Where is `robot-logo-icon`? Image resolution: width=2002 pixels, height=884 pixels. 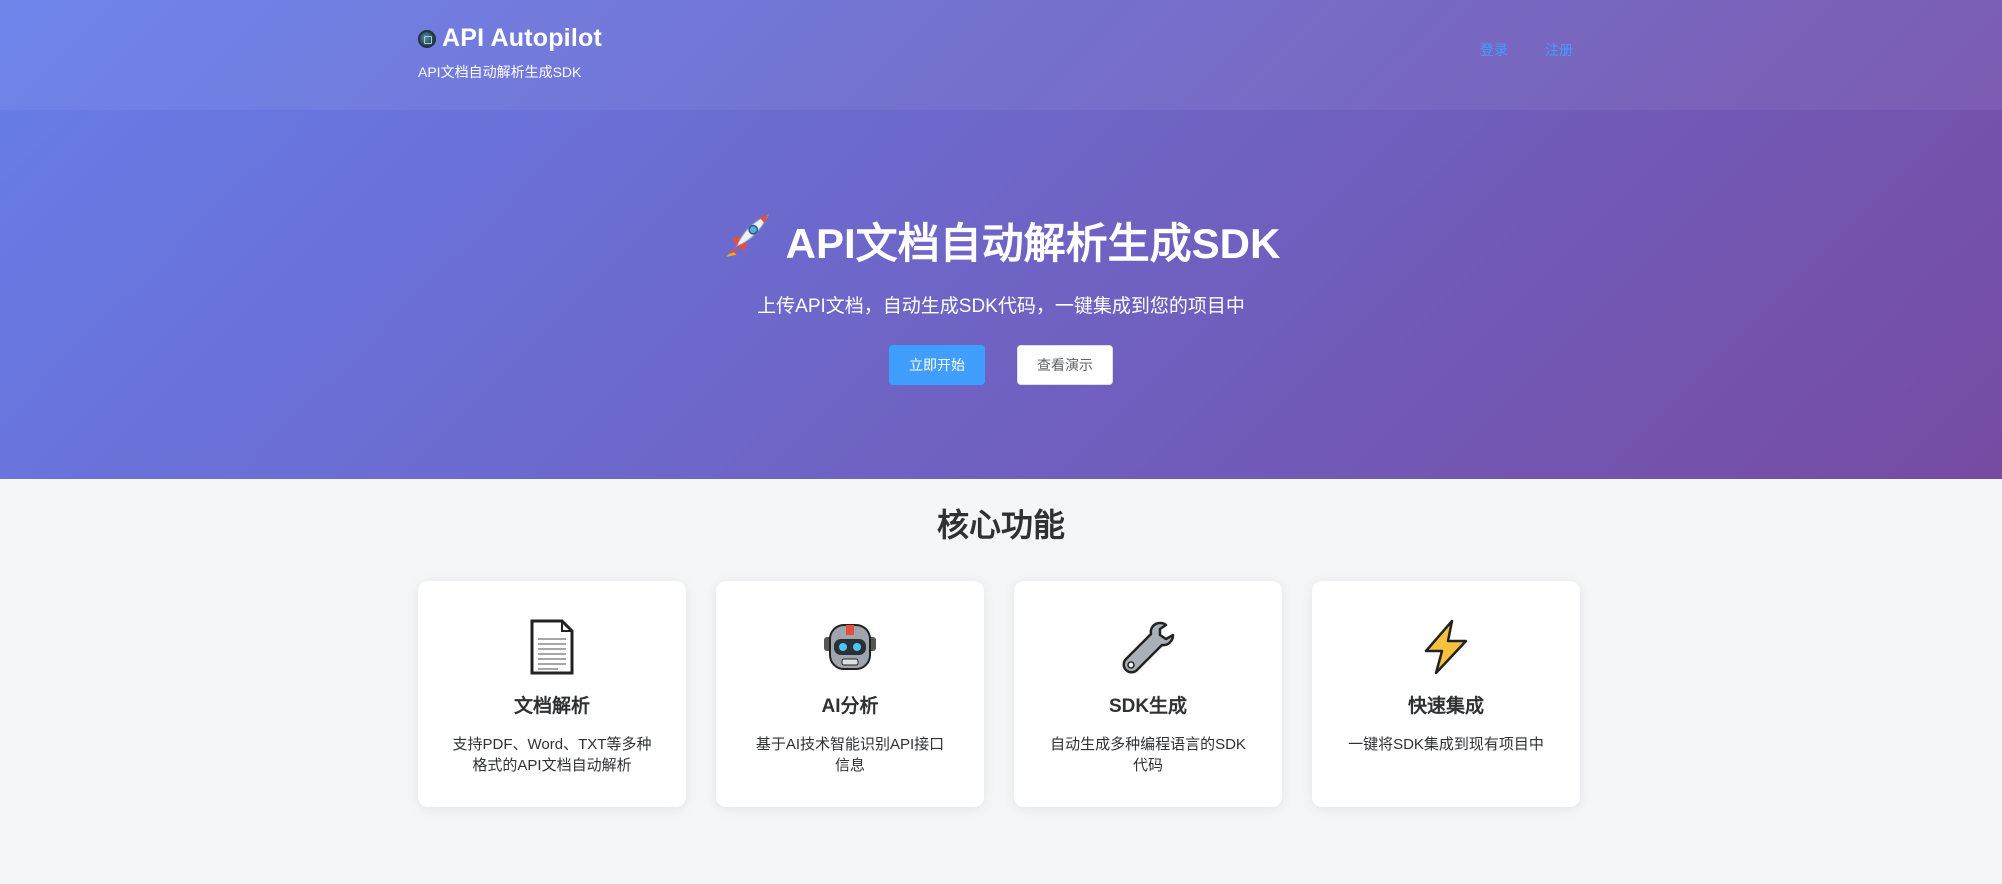
robot-logo-icon is located at coordinates (427, 38).